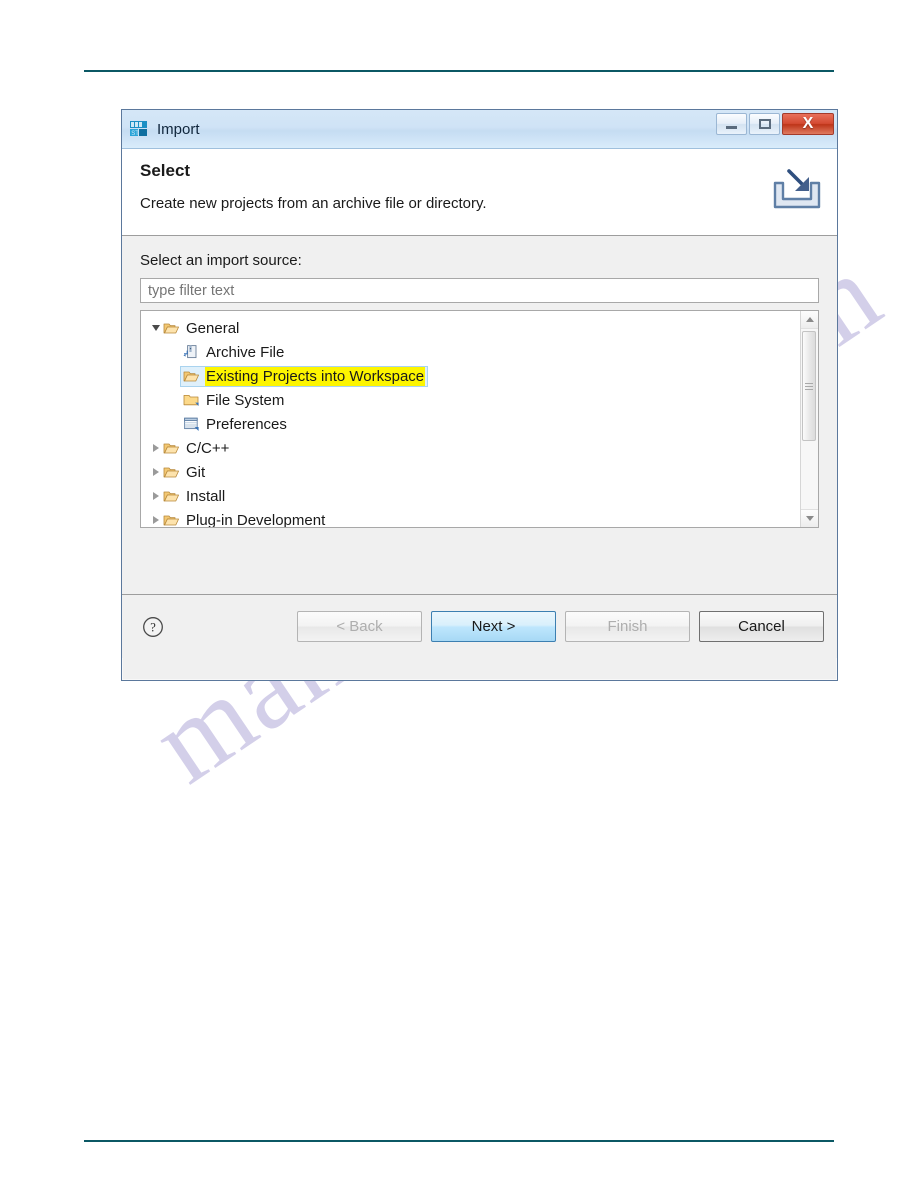 This screenshot has width=918, height=1188. I want to click on import-wizard-icon, so click(797, 190).